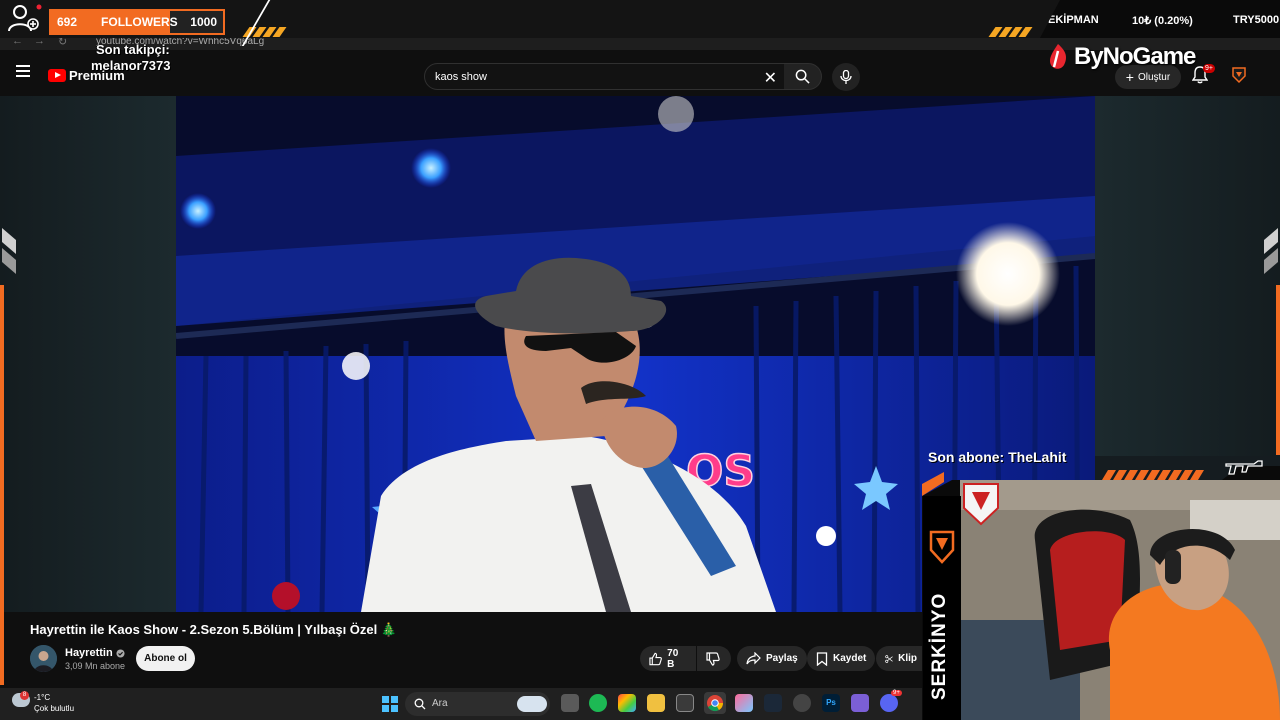  Describe the element at coordinates (627, 703) in the screenshot. I see `copilot-icon` at that location.